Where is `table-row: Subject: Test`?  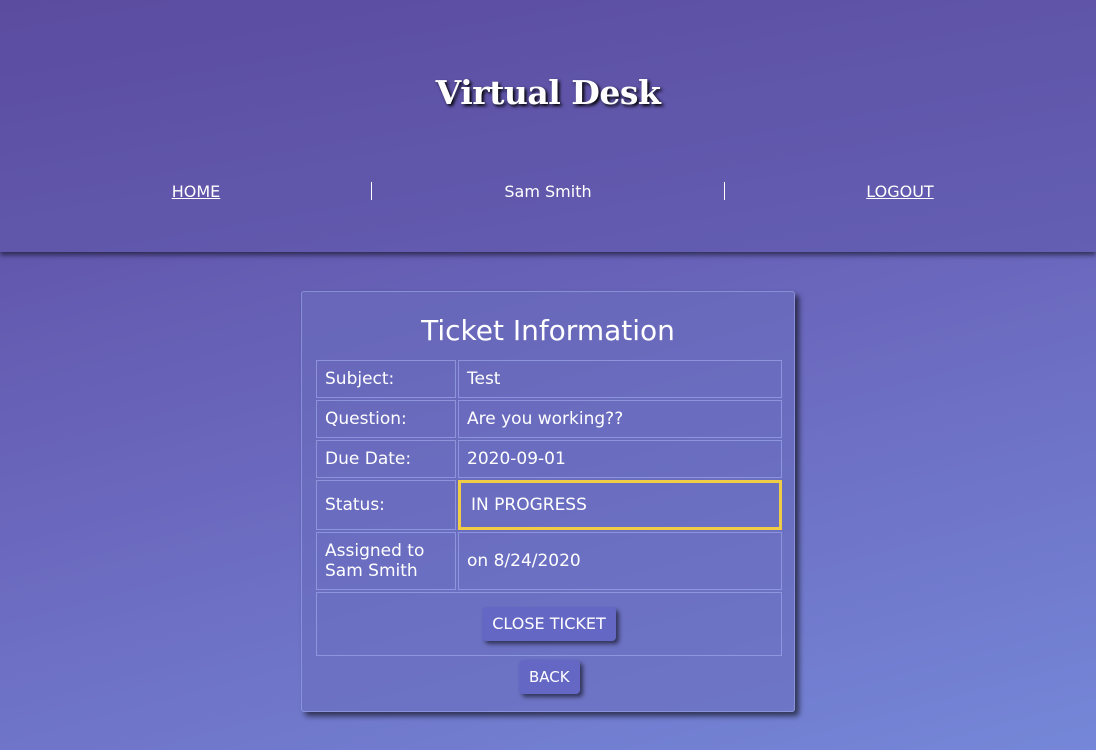 table-row: Subject: Test is located at coordinates (549, 379).